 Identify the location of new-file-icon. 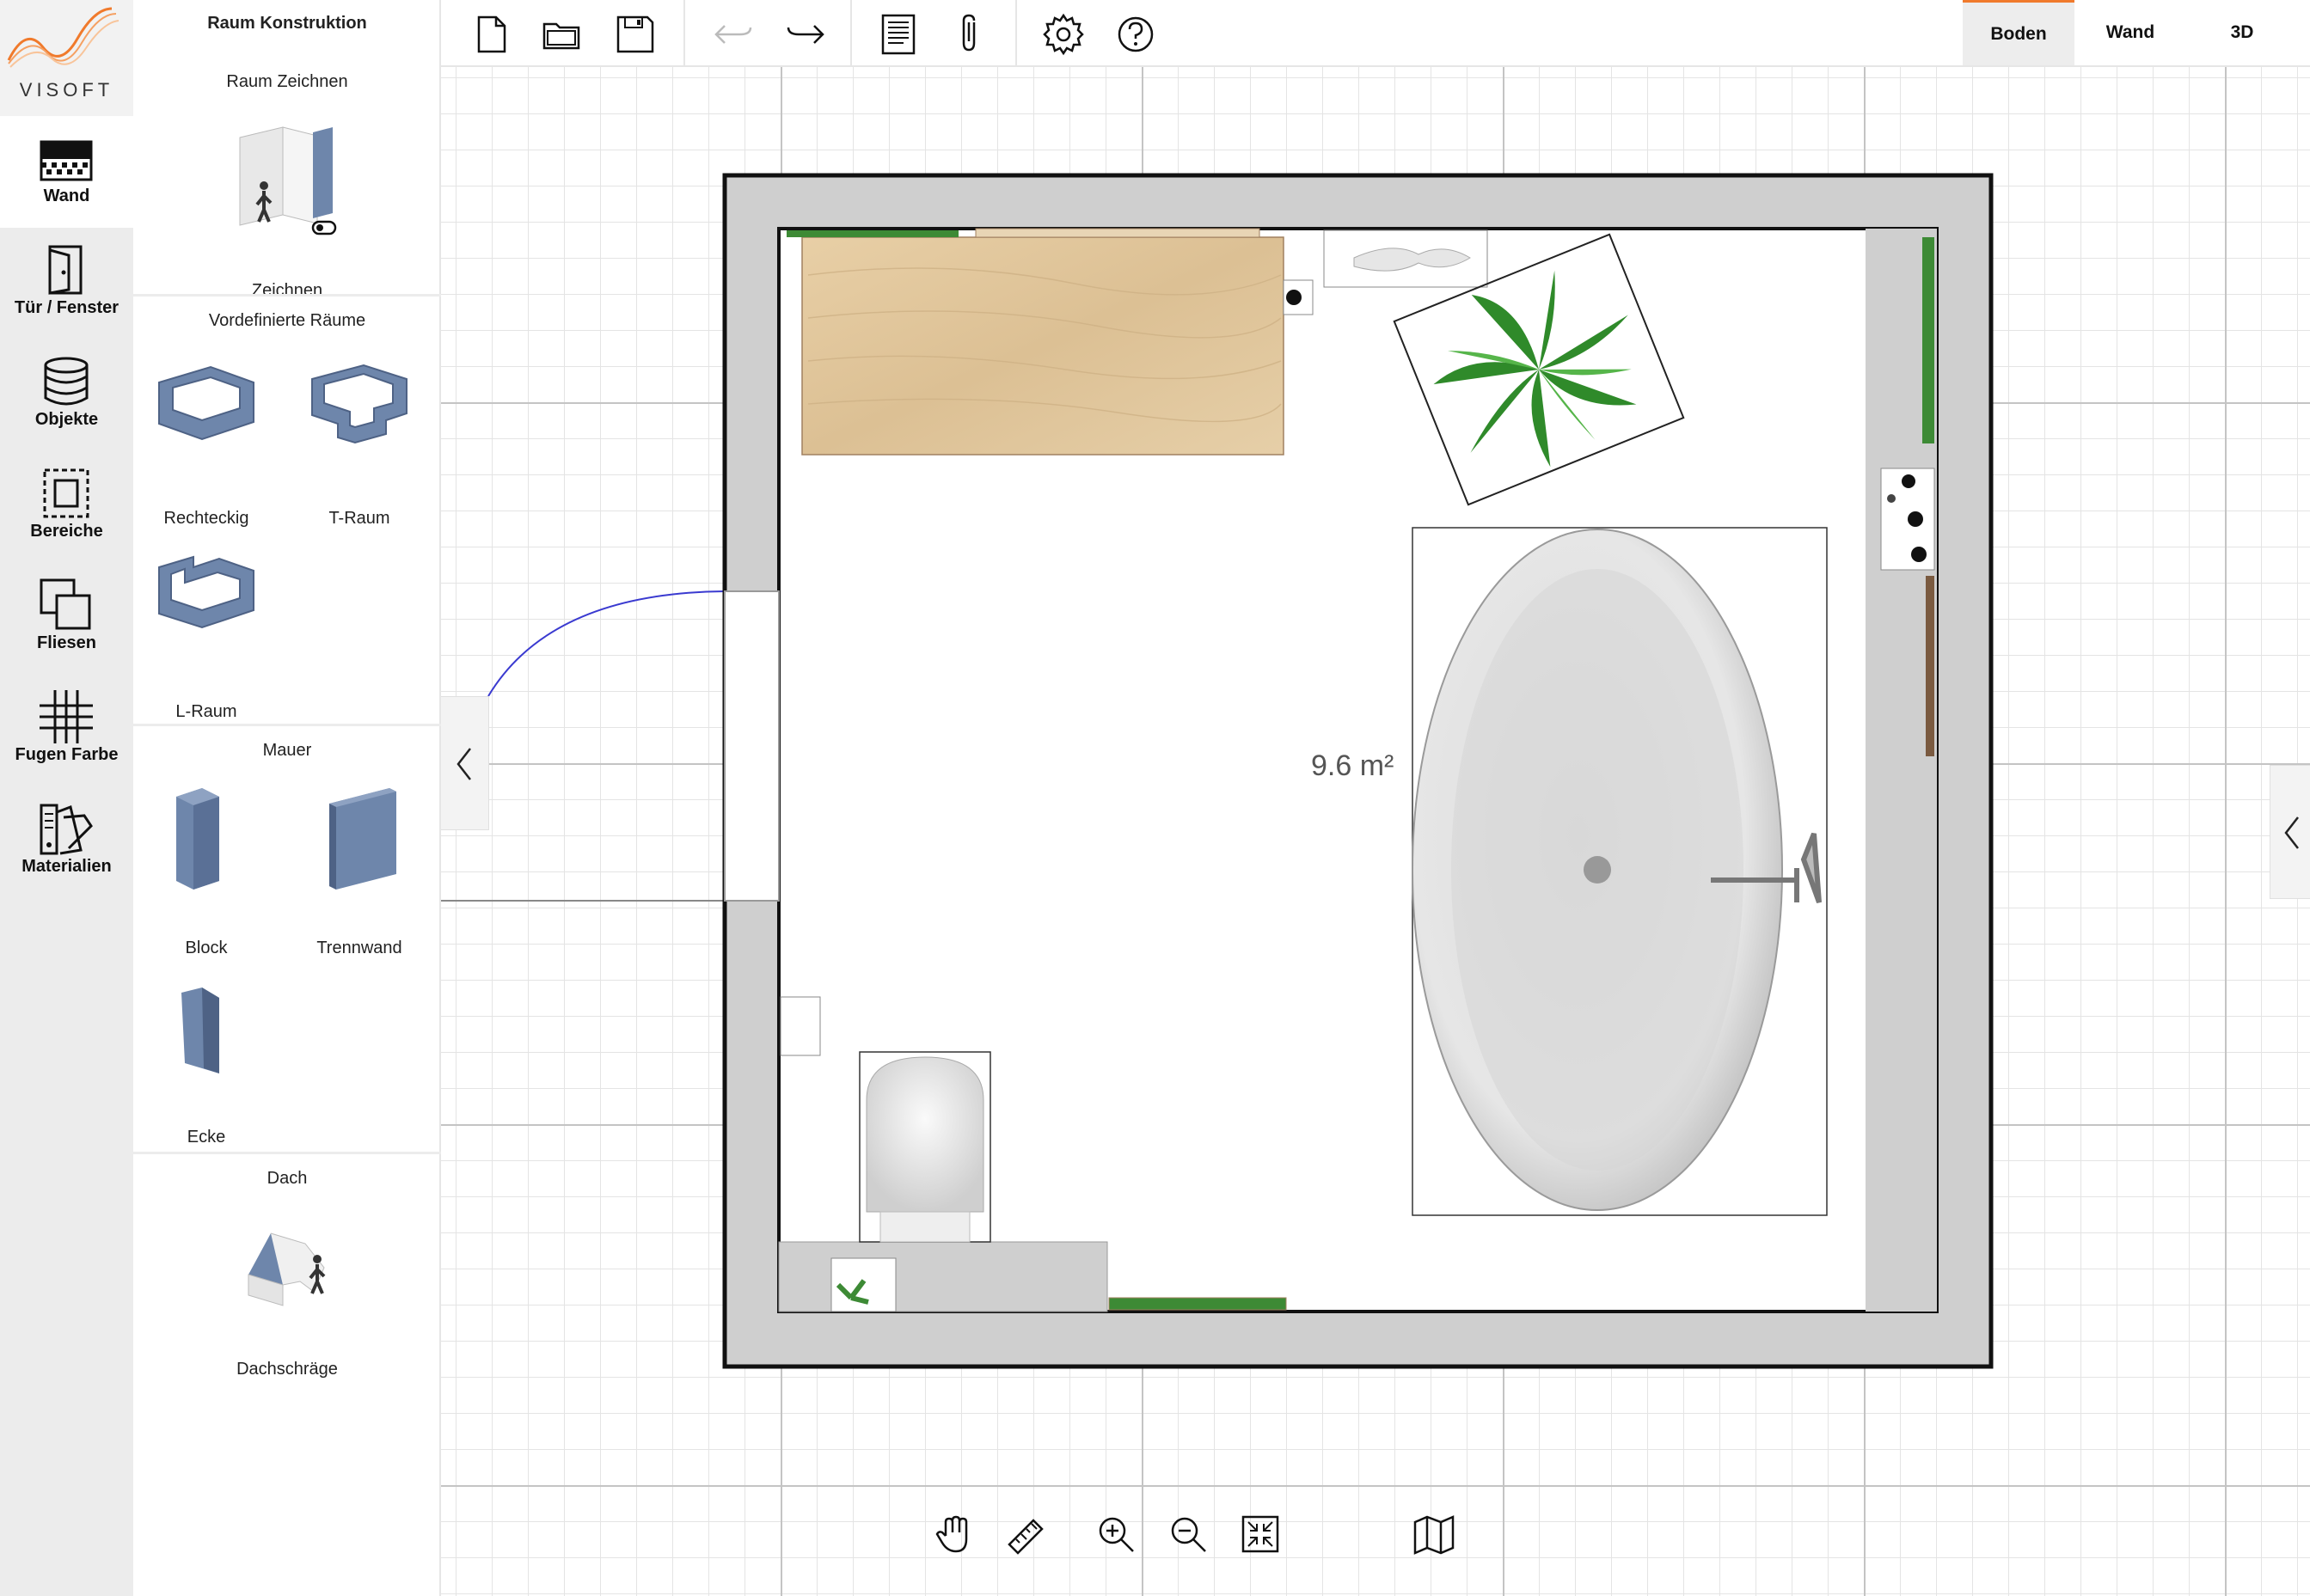
(491, 34).